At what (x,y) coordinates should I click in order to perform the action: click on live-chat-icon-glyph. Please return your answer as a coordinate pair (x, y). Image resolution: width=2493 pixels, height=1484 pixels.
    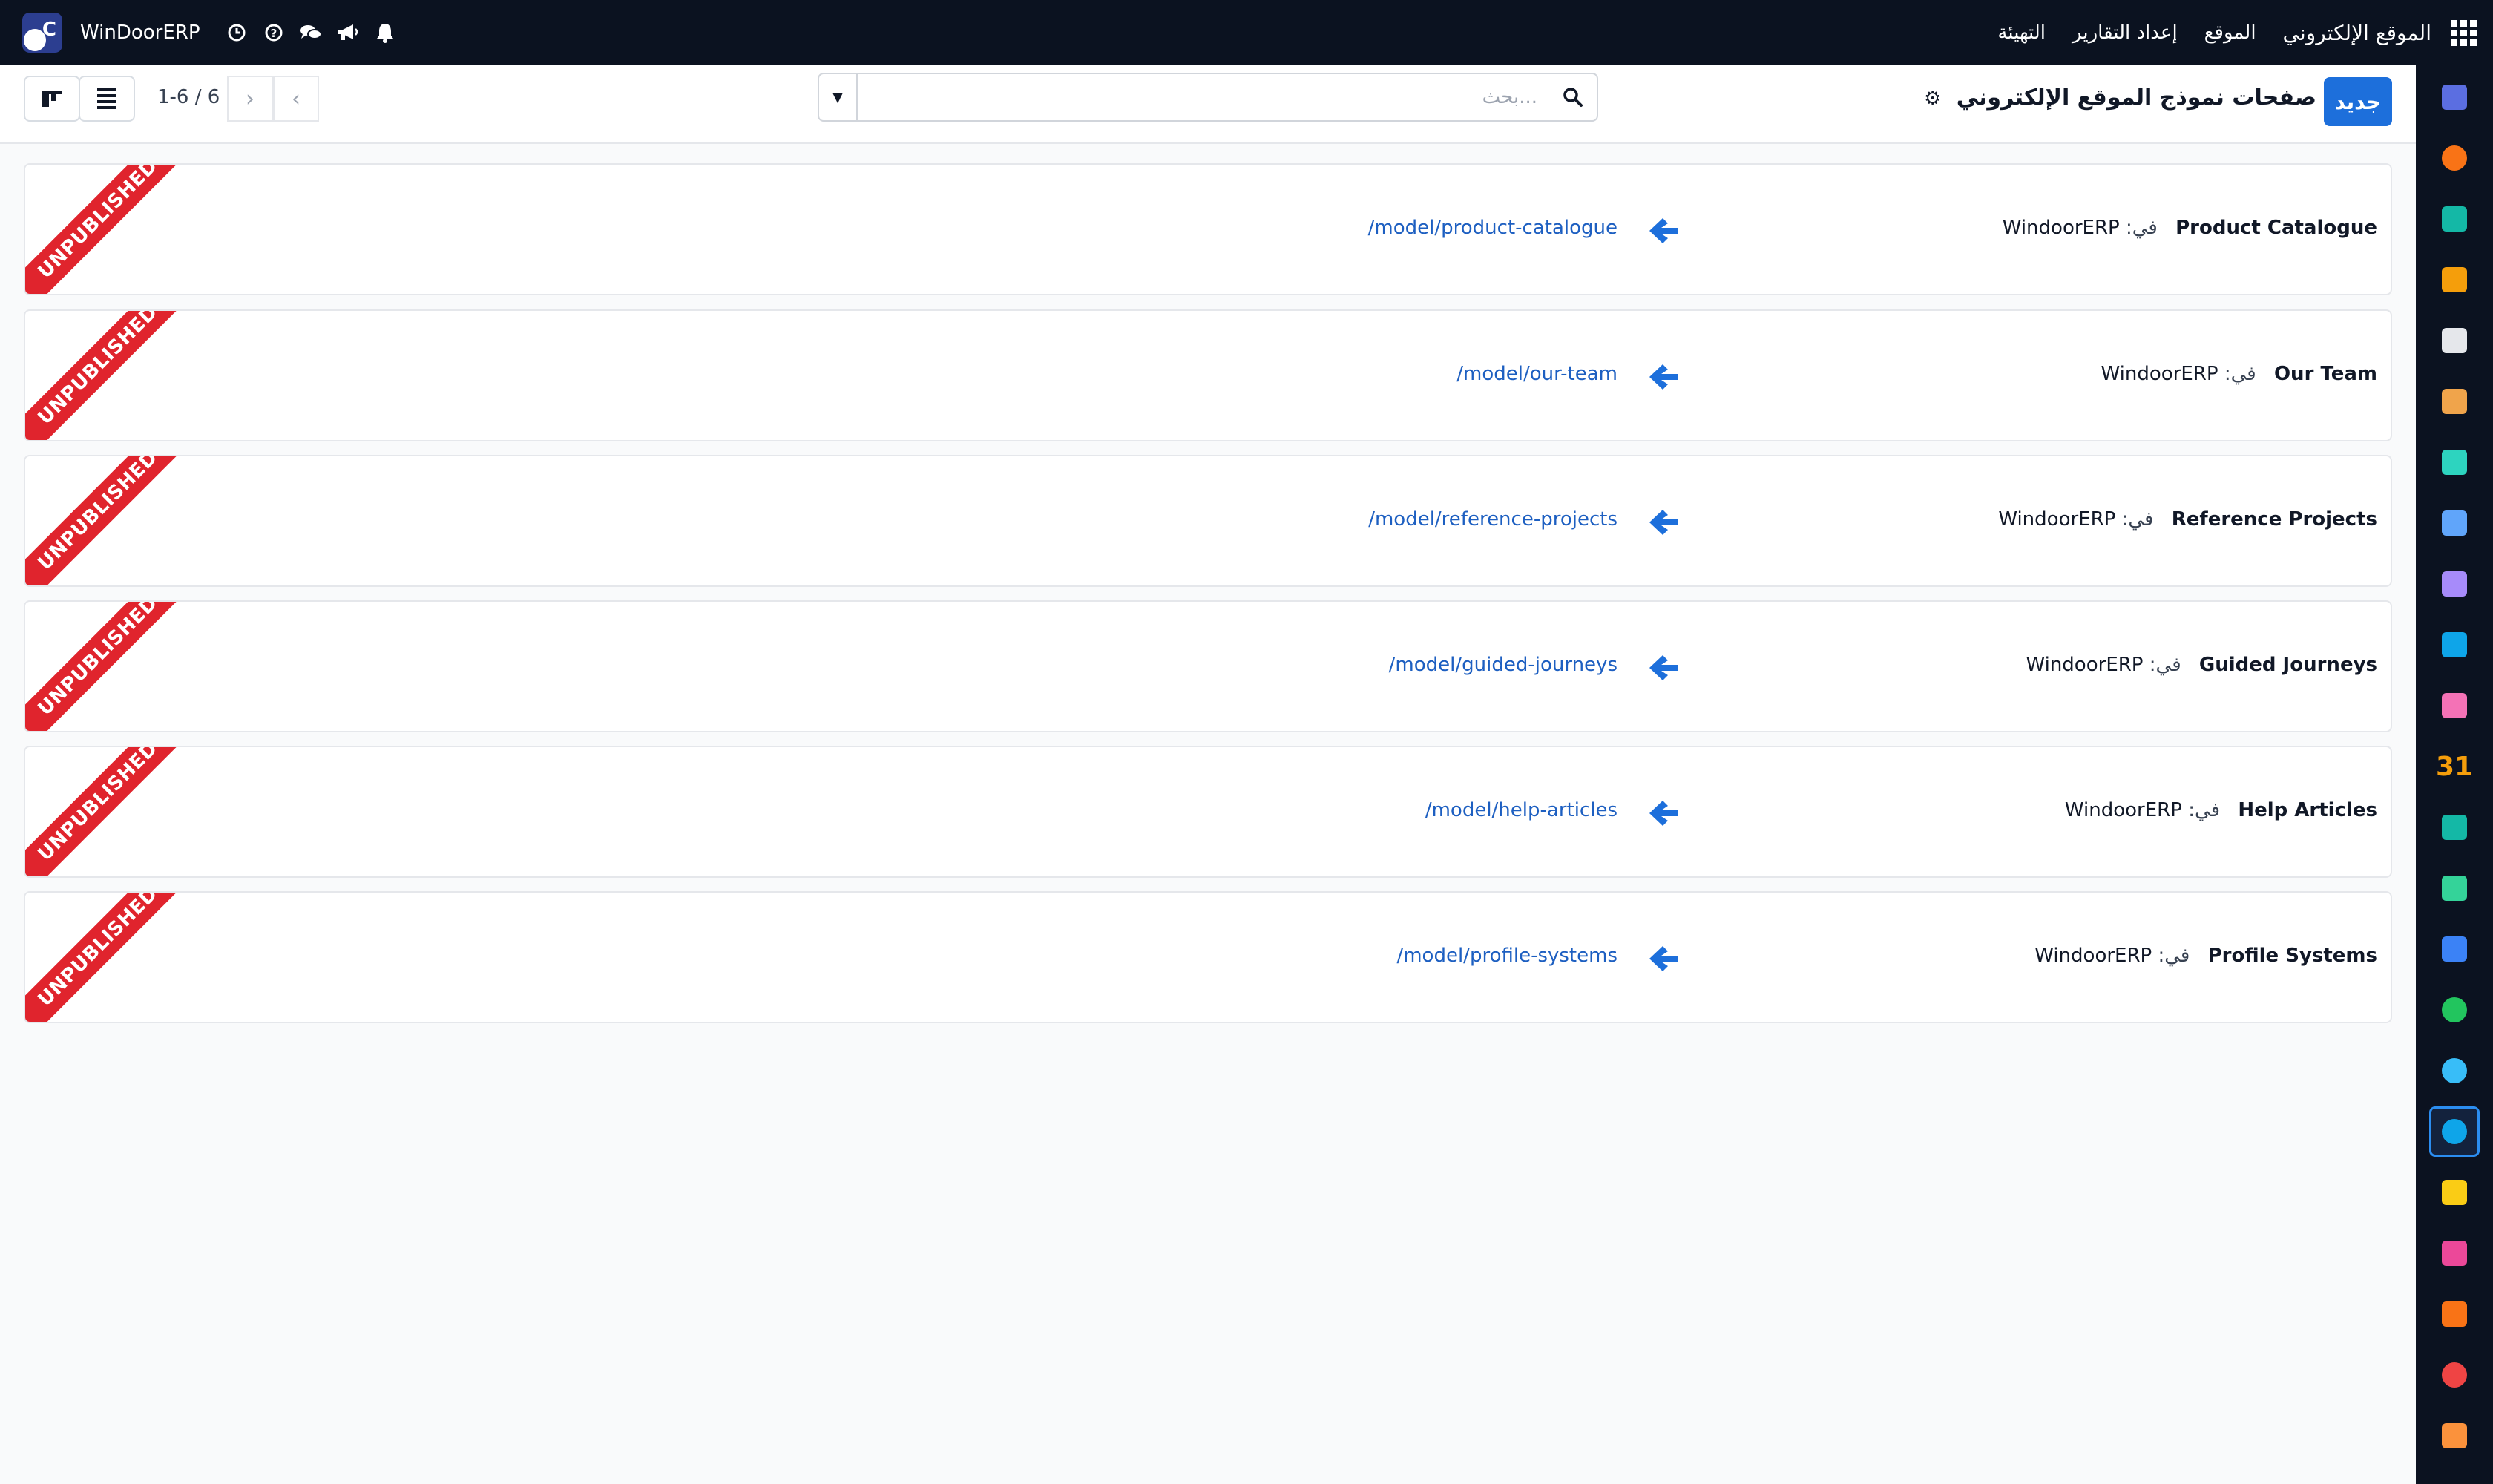
    Looking at the image, I should click on (2454, 158).